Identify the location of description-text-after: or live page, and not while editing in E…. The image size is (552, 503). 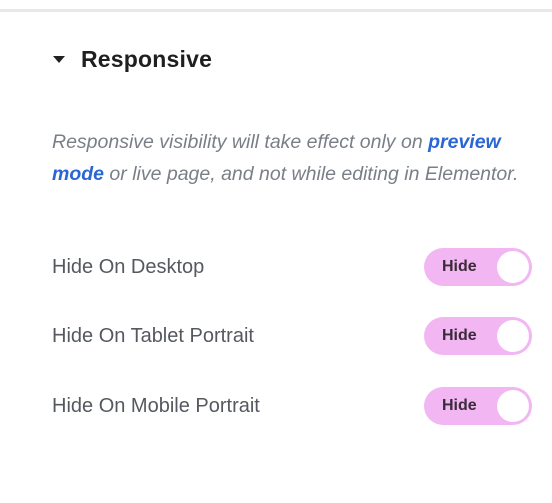
(311, 174).